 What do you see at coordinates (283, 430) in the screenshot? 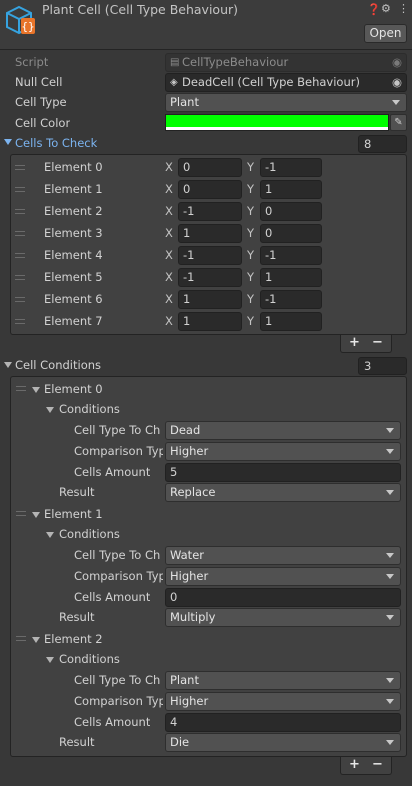
I see `cell-type-to-check-dropdown: Dead` at bounding box center [283, 430].